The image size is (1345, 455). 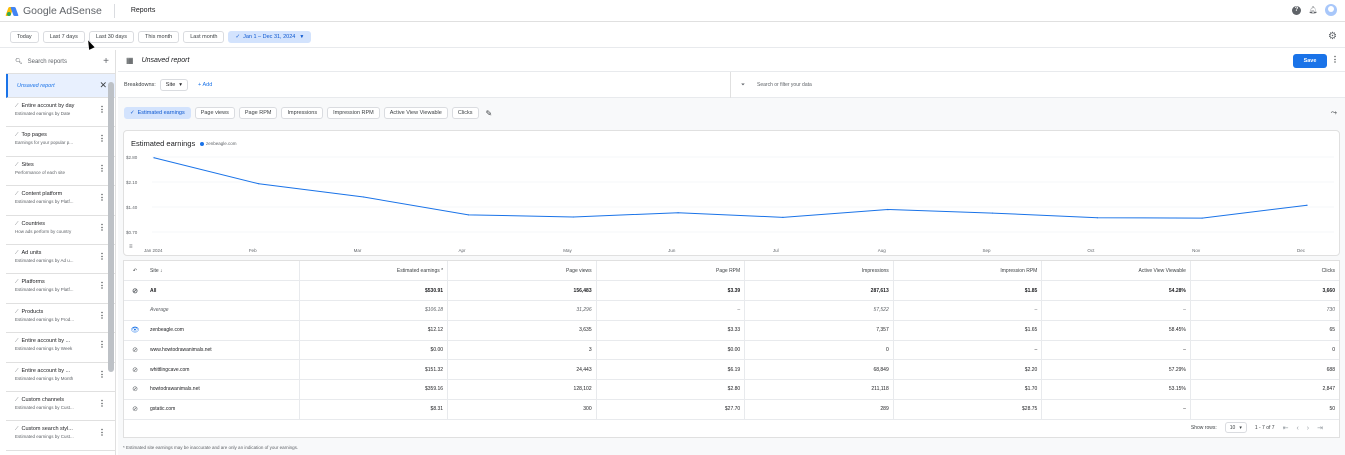 What do you see at coordinates (135, 330) in the screenshot?
I see `visibility-on-icon: 👁︎` at bounding box center [135, 330].